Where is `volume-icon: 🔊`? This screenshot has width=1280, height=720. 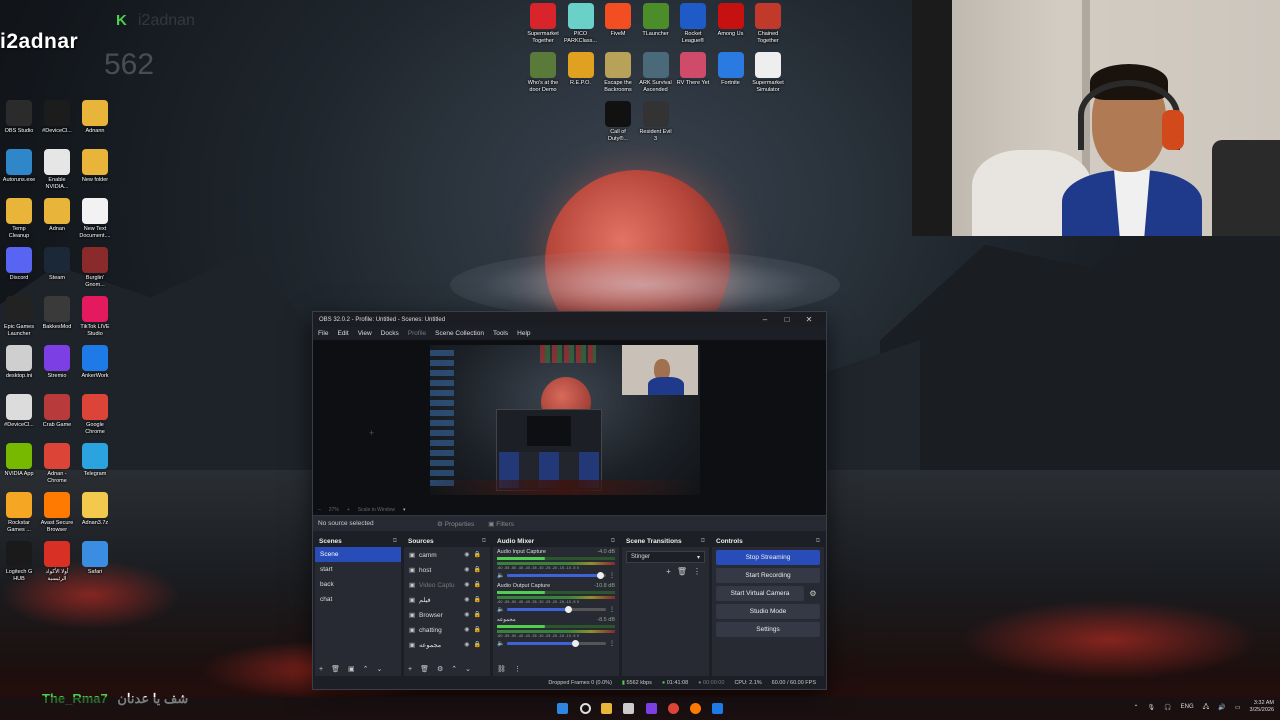 volume-icon: 🔊 is located at coordinates (1221, 707).